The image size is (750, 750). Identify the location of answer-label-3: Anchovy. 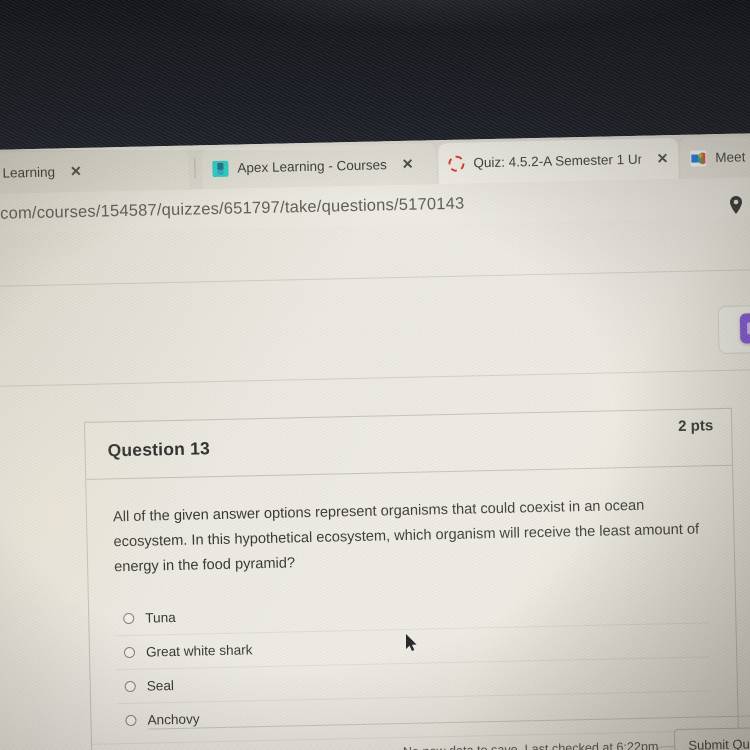
(173, 719).